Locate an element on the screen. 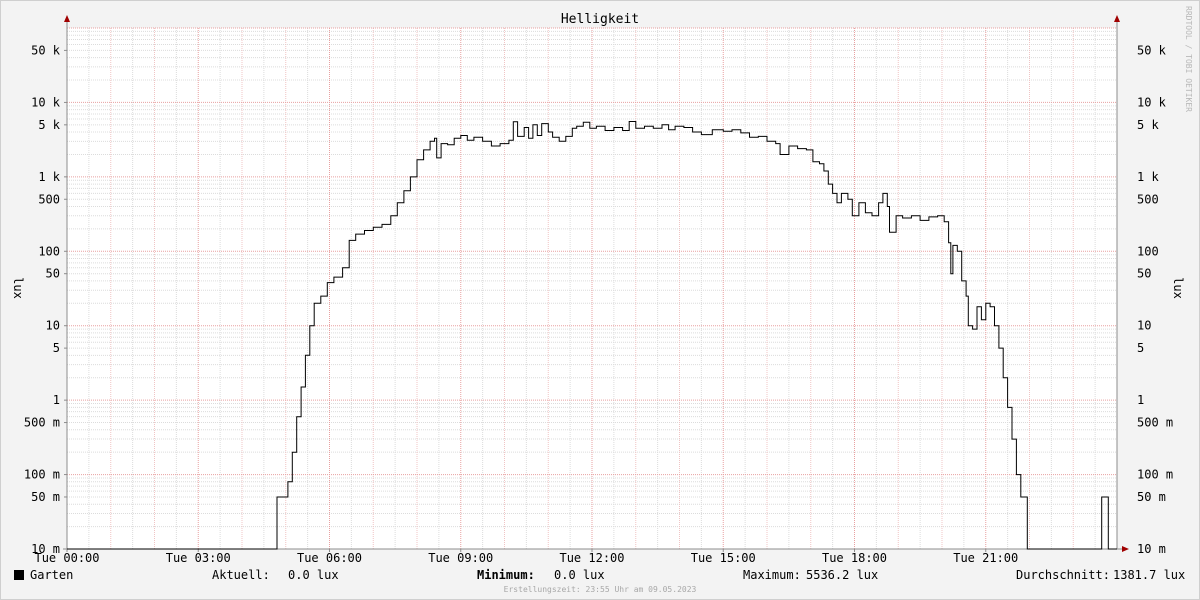 Image resolution: width=1200 pixels, height=600 pixels. rrdtool-watermark: RRDTOOL / TOBI OETIKER is located at coordinates (1188, 59).